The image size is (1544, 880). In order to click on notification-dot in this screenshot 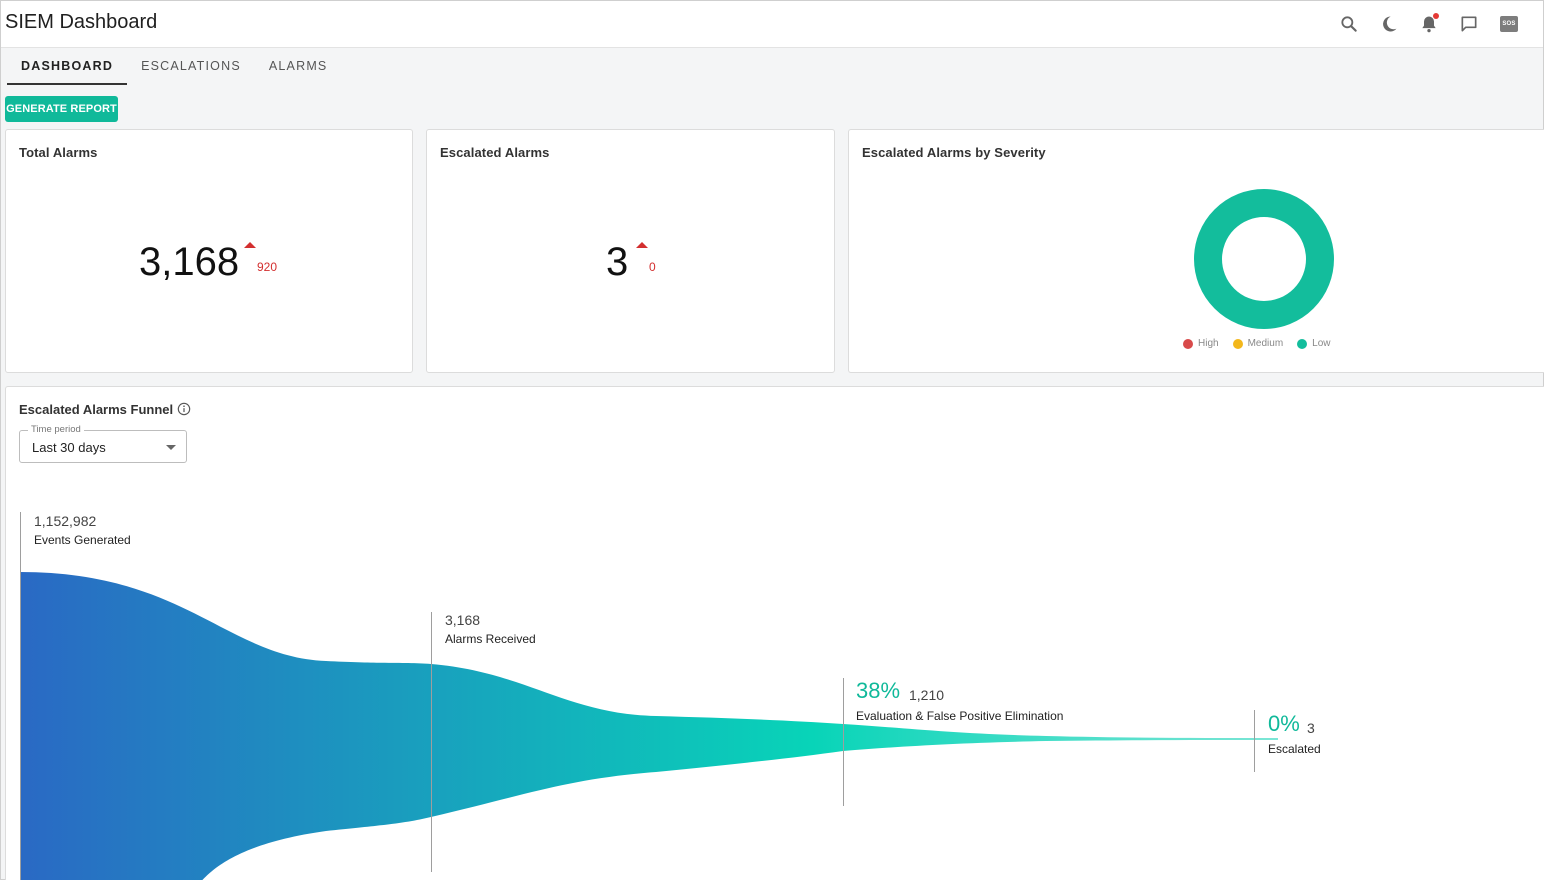, I will do `click(1436, 16)`.